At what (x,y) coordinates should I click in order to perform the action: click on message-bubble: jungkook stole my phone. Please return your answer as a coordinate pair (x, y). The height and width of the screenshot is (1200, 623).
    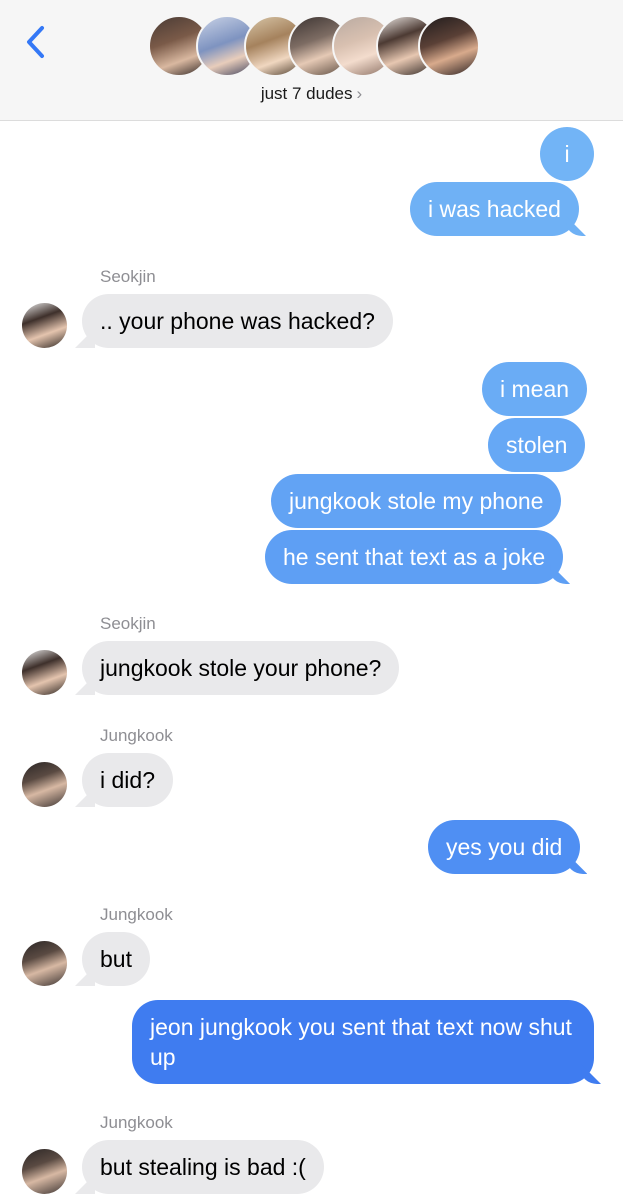
    Looking at the image, I should click on (416, 501).